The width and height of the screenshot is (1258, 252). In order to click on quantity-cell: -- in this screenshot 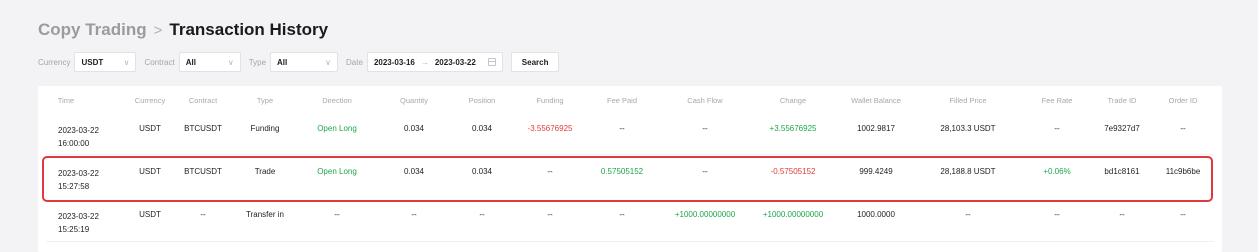, I will do `click(414, 214)`.